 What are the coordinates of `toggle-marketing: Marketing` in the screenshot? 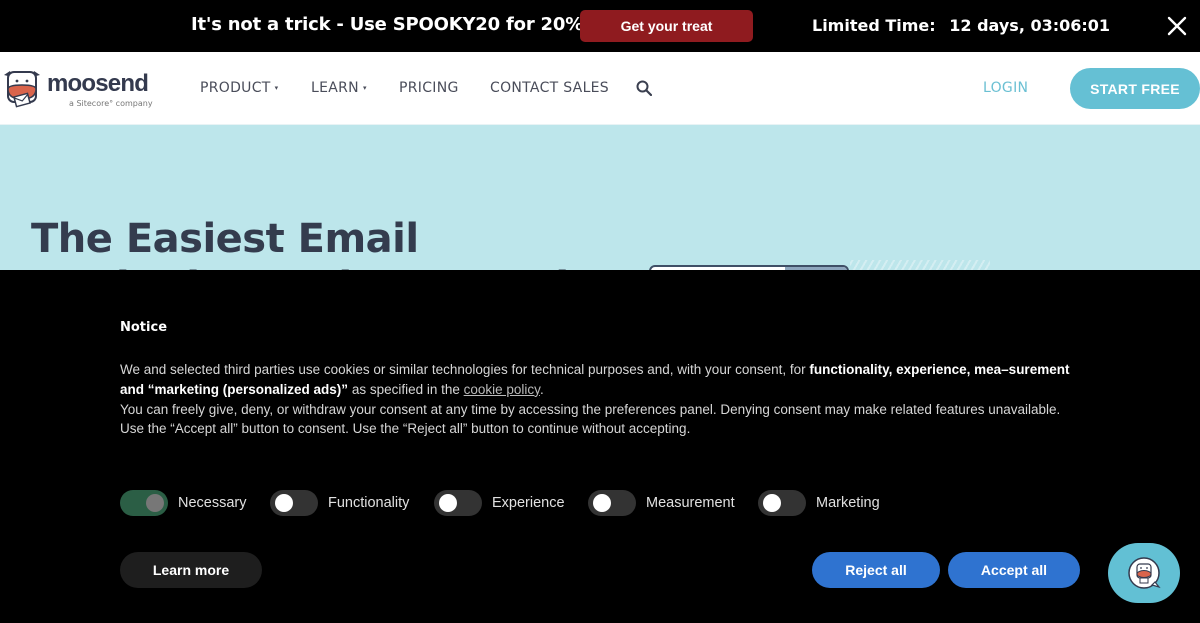 It's located at (819, 503).